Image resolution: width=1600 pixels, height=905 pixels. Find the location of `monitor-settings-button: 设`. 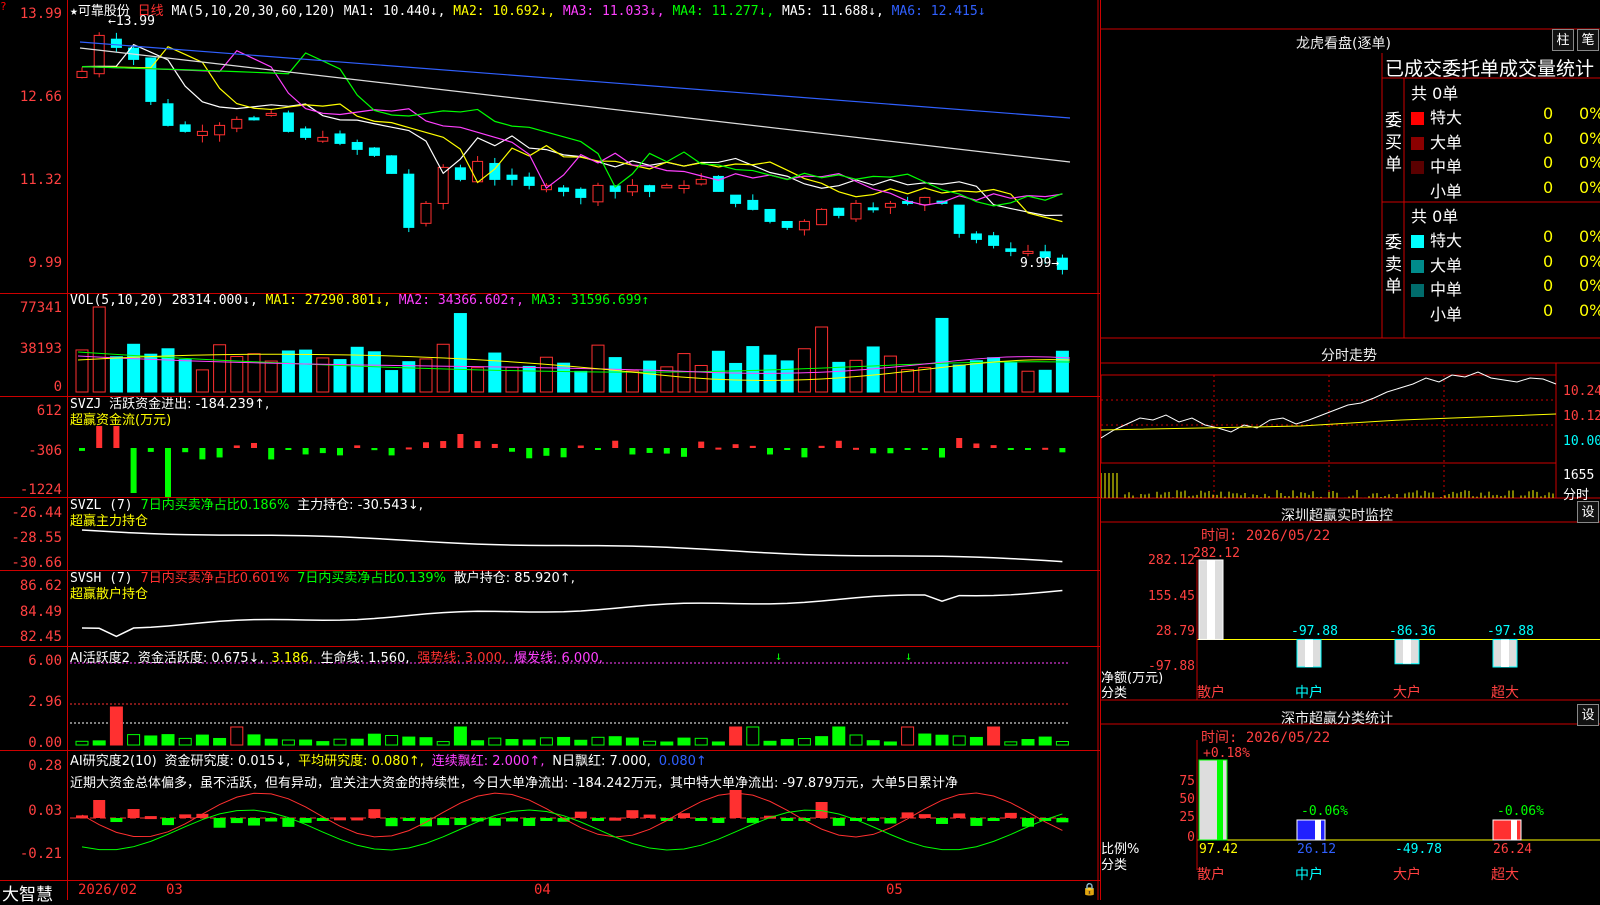

monitor-settings-button: 设 is located at coordinates (1588, 512).